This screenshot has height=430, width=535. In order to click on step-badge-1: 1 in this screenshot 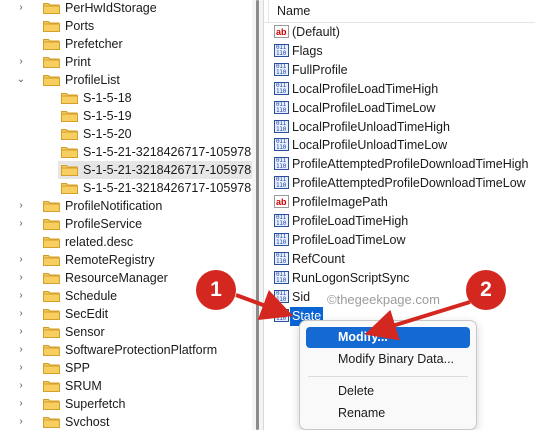, I will do `click(216, 290)`.